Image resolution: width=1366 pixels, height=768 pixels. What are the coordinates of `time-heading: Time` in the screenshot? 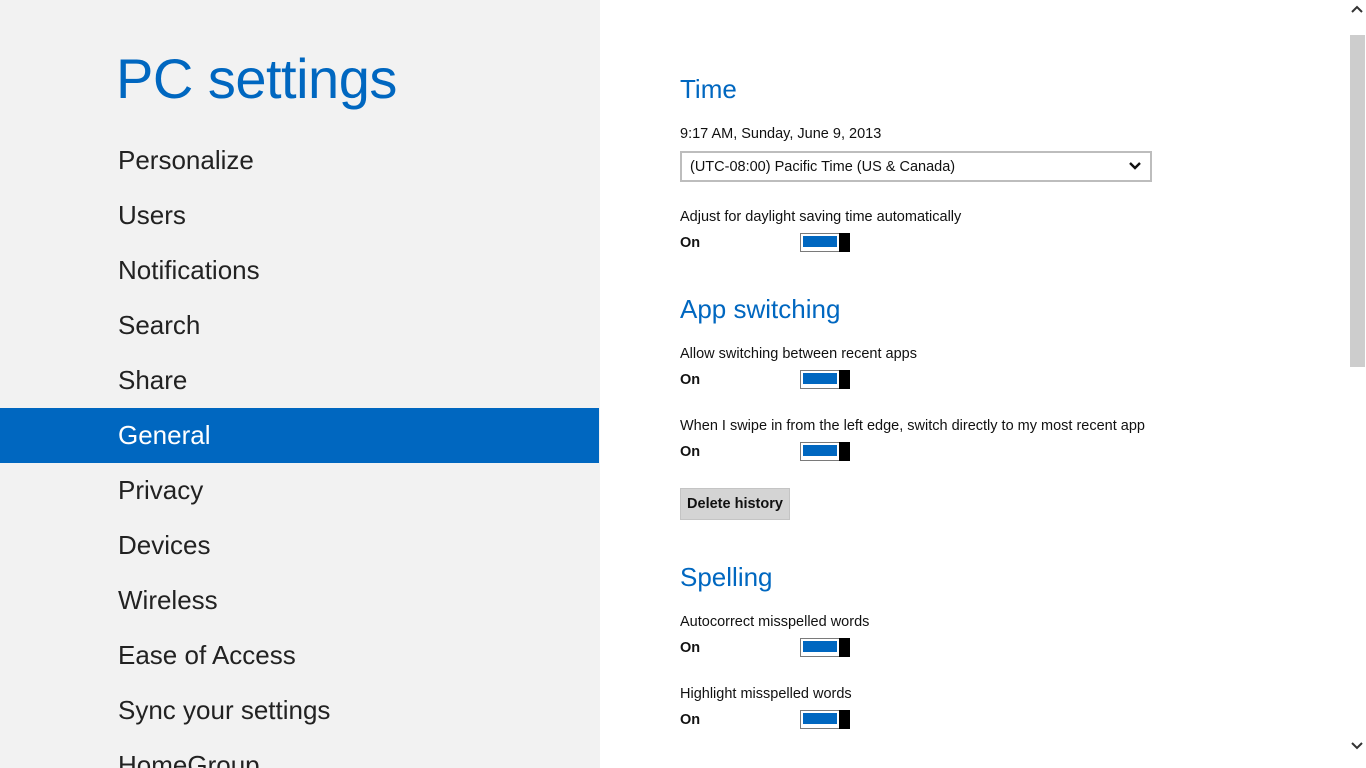 It's located at (708, 89).